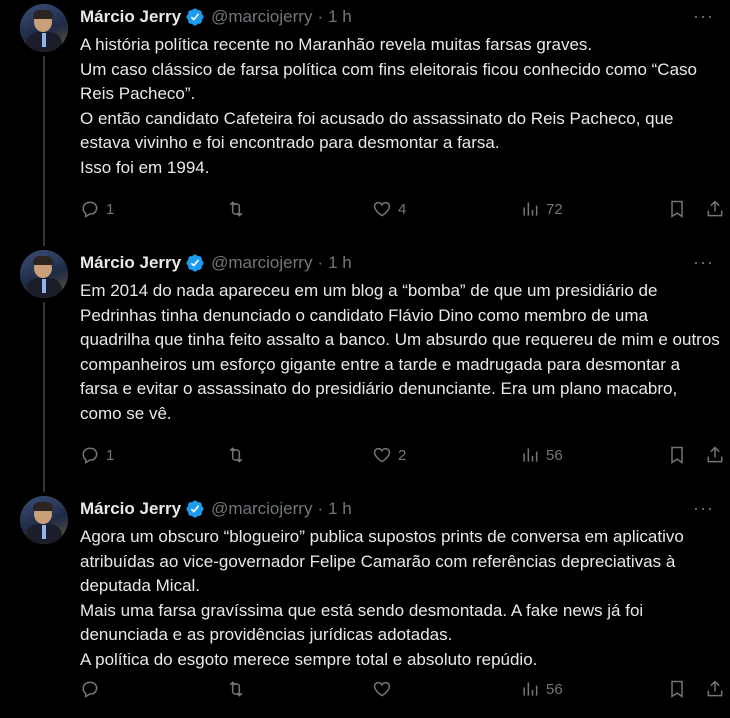 Image resolution: width=730 pixels, height=718 pixels. Describe the element at coordinates (541, 209) in the screenshot. I see `views-button: 72` at that location.